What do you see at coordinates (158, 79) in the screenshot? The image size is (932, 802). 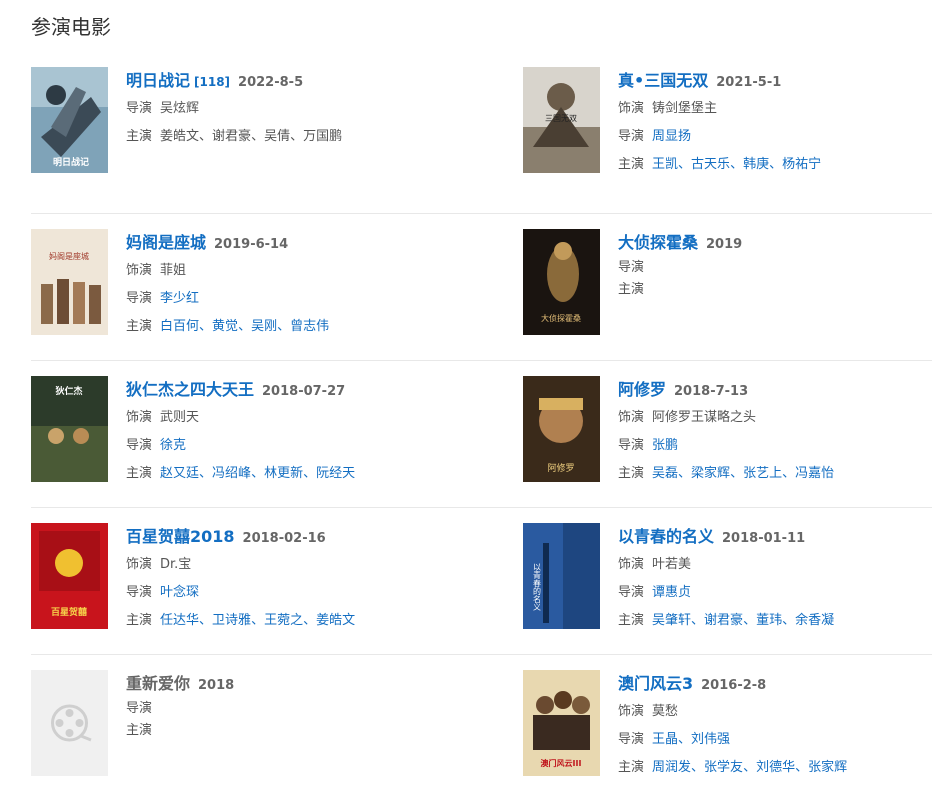 I see `film-title-link: 明日战记` at bounding box center [158, 79].